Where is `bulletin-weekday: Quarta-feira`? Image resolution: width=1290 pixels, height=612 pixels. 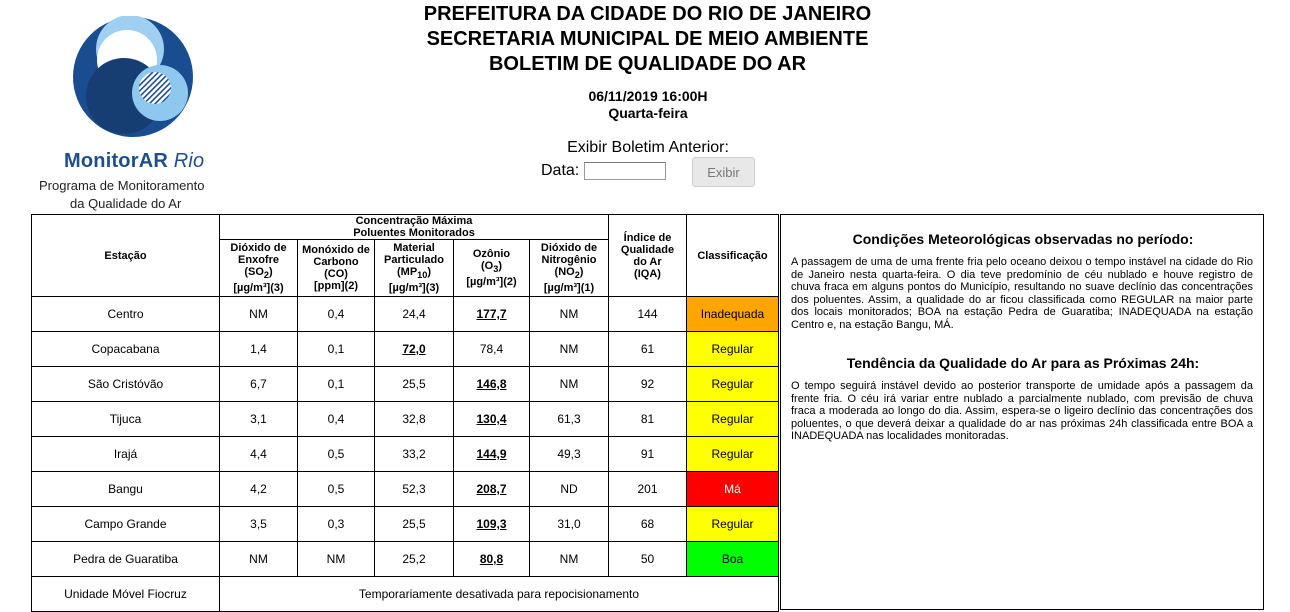 bulletin-weekday: Quarta-feira is located at coordinates (648, 113).